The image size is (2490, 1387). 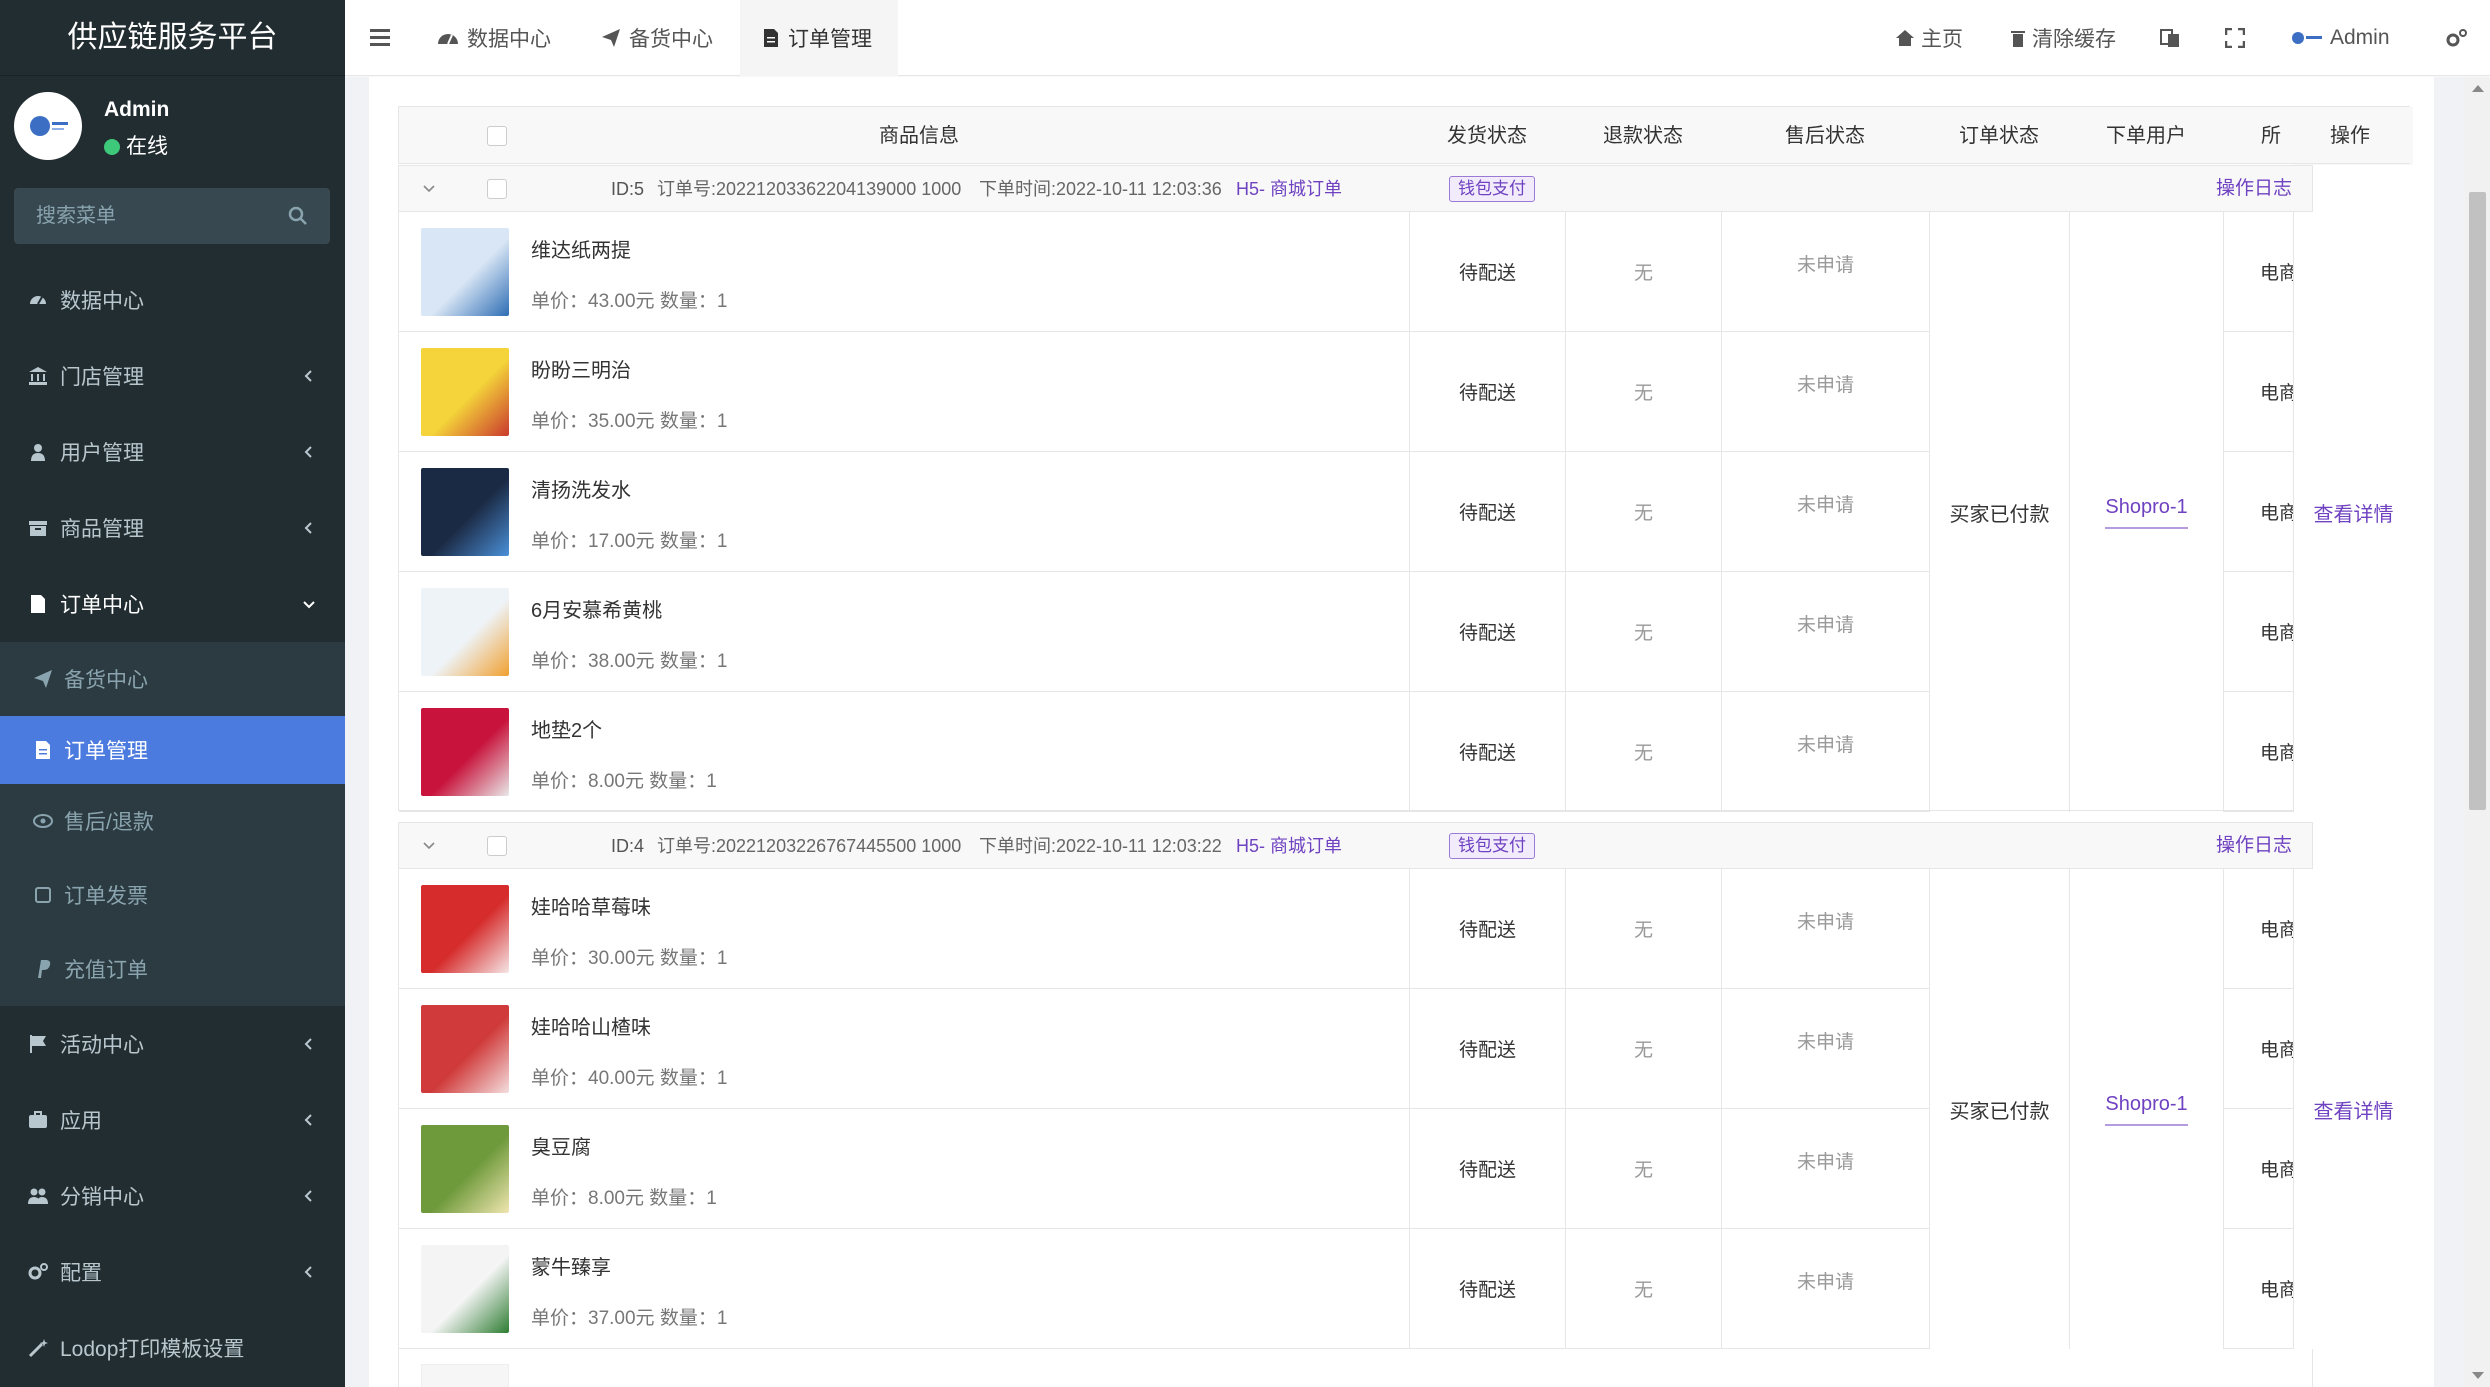 I want to click on tab-stocking: 备货中心, so click(x=657, y=38).